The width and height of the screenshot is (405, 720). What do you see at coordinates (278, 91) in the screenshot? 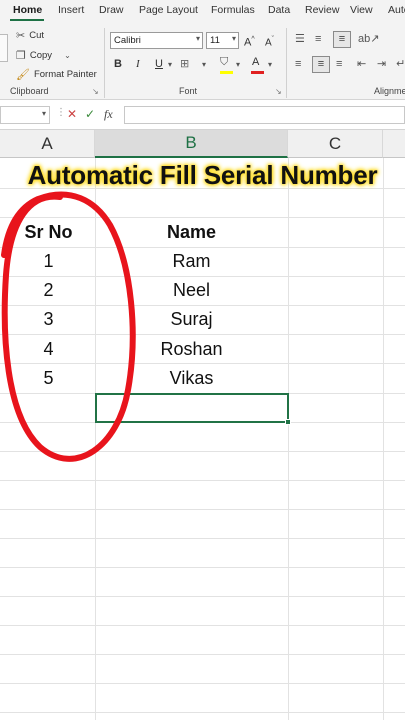
I see `font-launcher-icon: ↘` at bounding box center [278, 91].